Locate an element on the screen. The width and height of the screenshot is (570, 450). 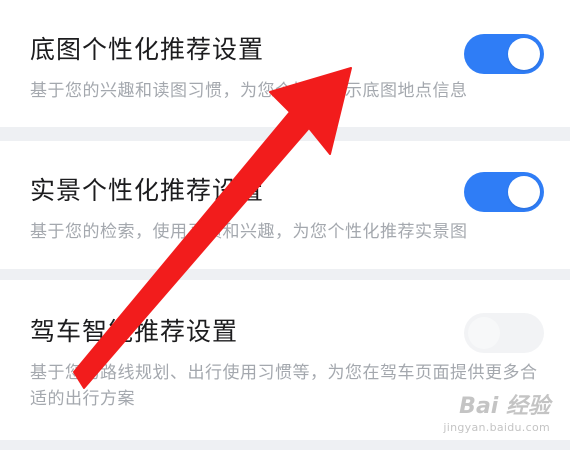
watermark-logo-text: Bai 经验 is located at coordinates (504, 406).